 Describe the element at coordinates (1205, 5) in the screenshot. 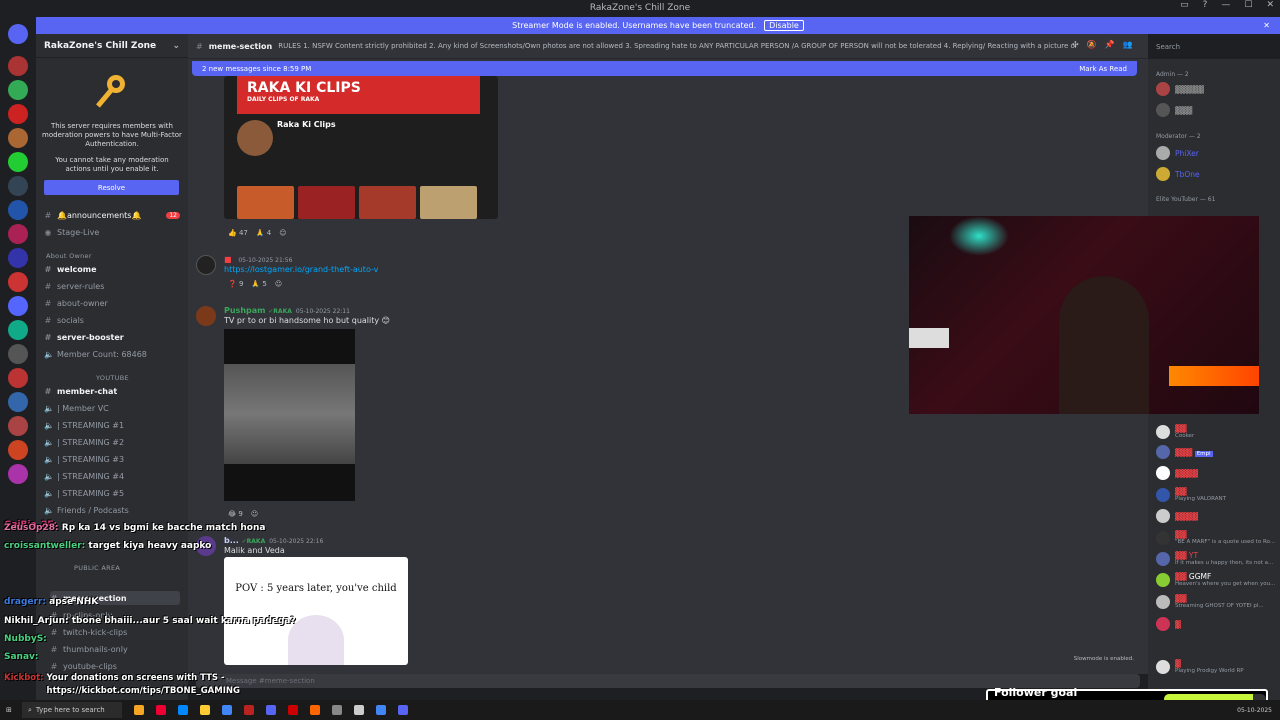

I see `help-icon: ?` at that location.